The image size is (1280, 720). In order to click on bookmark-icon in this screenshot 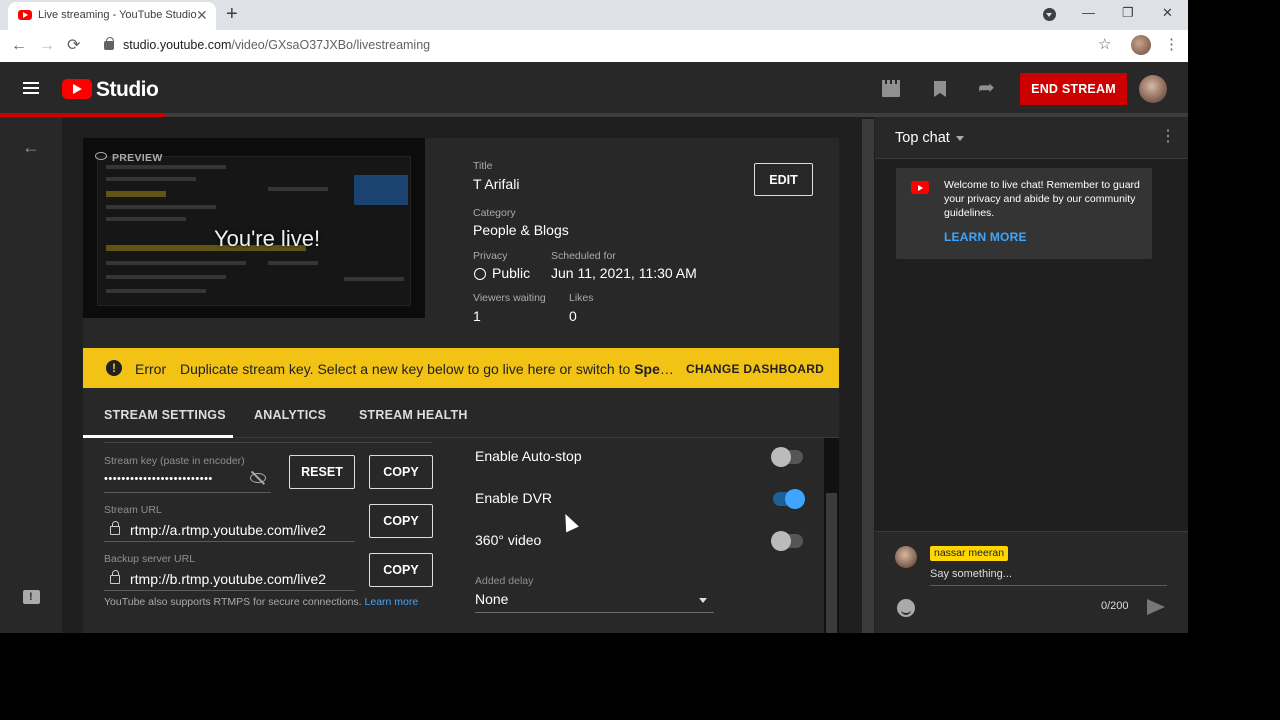, I will do `click(943, 89)`.